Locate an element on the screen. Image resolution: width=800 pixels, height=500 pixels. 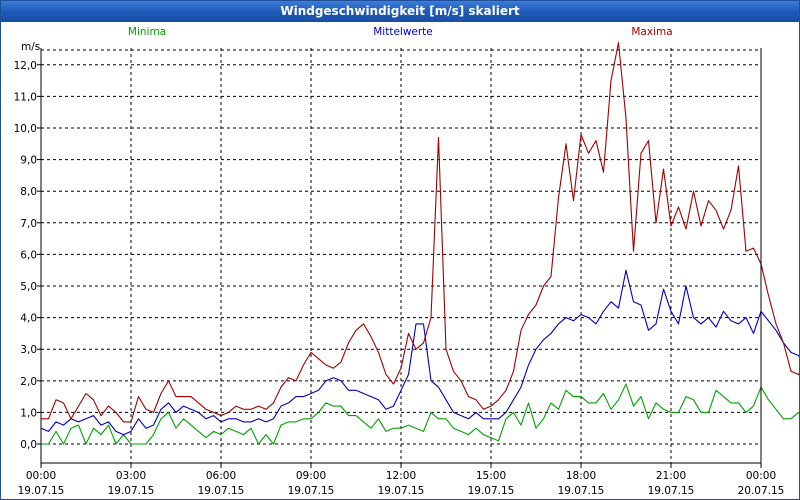
chart-title-bar: Windgeschwindigkeit [m/s] skaliert is located at coordinates (400, 11).